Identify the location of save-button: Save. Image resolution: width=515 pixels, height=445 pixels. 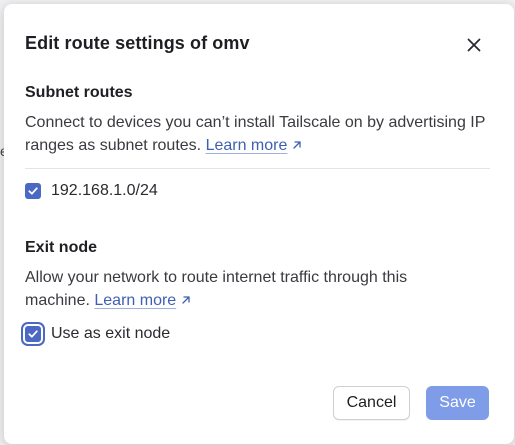
(457, 403).